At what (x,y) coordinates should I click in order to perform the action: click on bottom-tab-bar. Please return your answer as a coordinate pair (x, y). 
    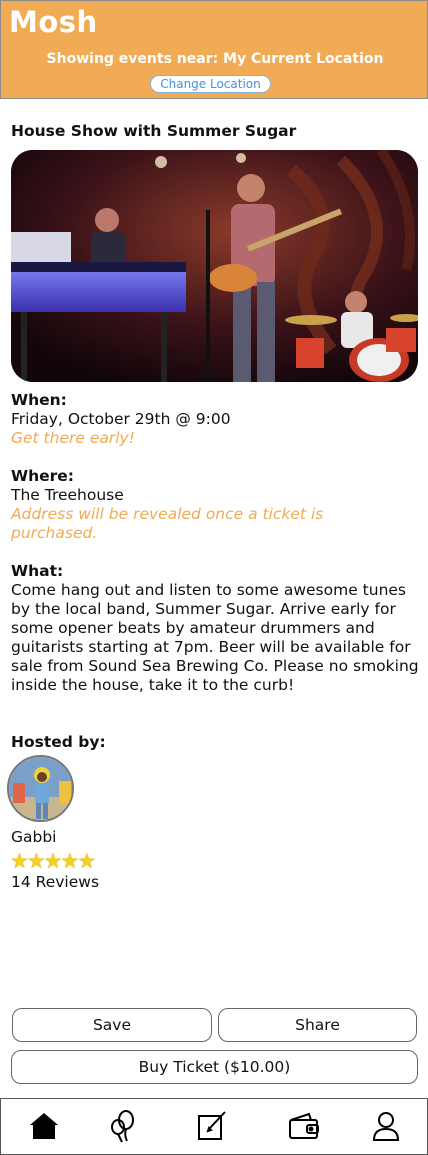
    Looking at the image, I should click on (214, 1126).